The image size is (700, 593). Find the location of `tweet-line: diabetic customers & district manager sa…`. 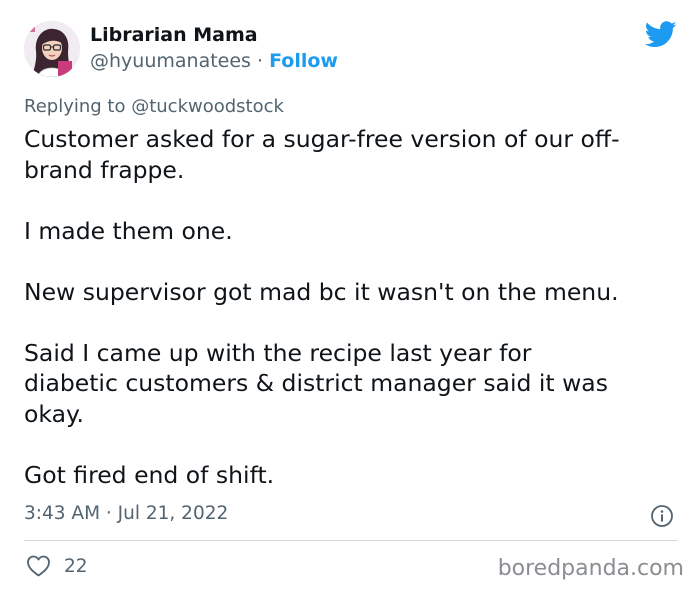

tweet-line: diabetic customers & district manager sa… is located at coordinates (316, 383).